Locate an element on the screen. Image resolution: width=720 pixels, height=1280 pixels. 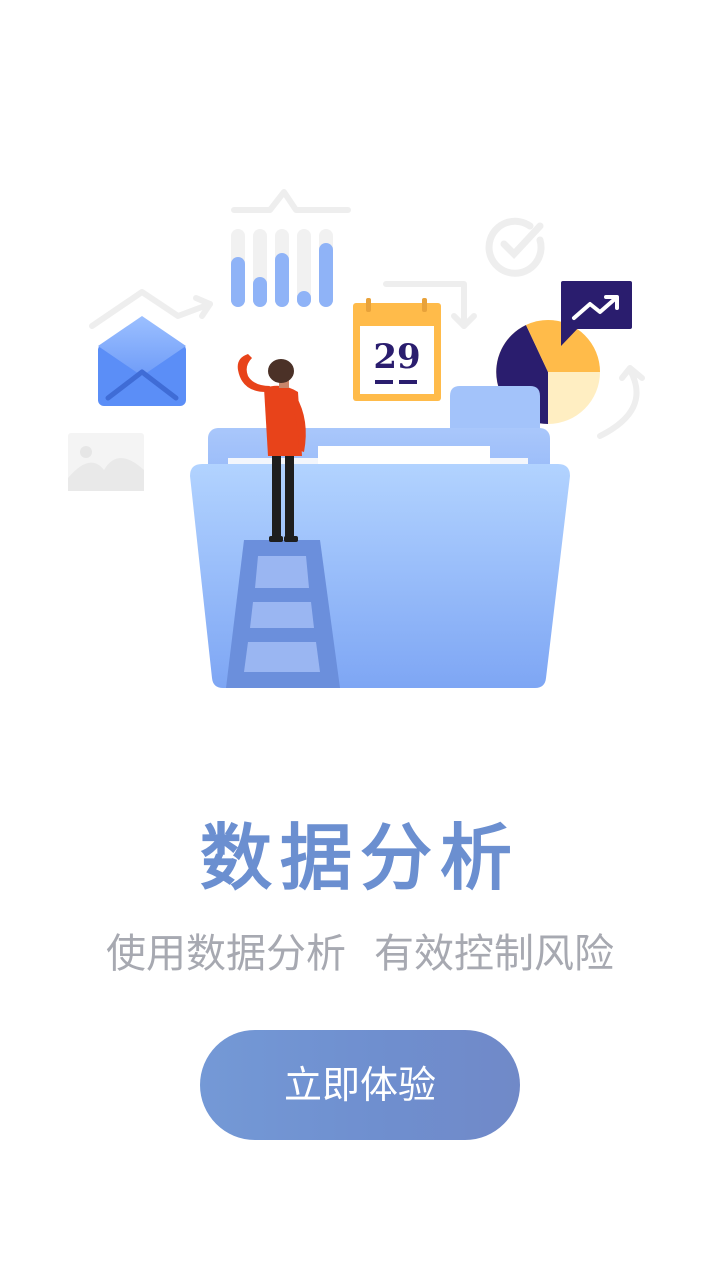
page-title: 数据分析 is located at coordinates (359, 858).